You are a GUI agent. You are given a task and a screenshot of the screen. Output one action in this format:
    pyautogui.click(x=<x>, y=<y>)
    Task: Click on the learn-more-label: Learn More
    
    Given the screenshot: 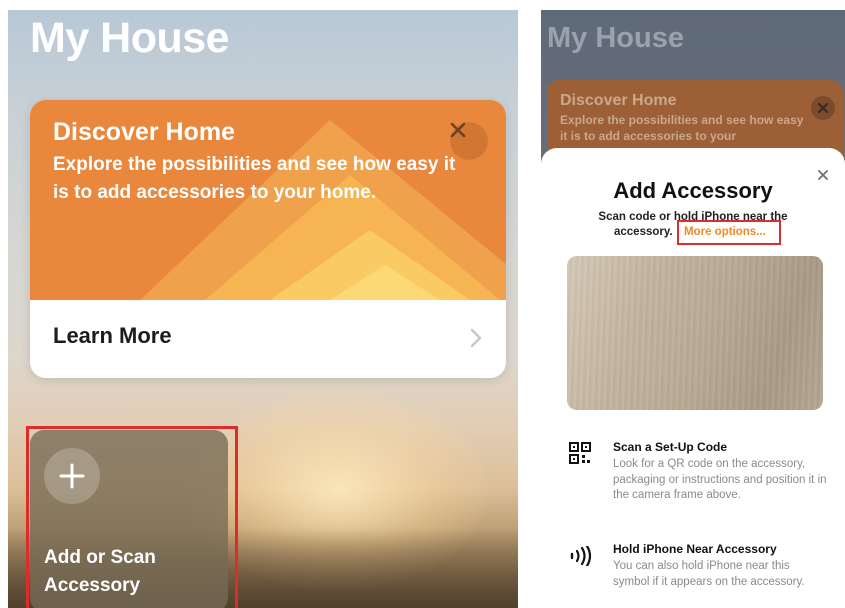 What is the action you would take?
    pyautogui.click(x=112, y=335)
    